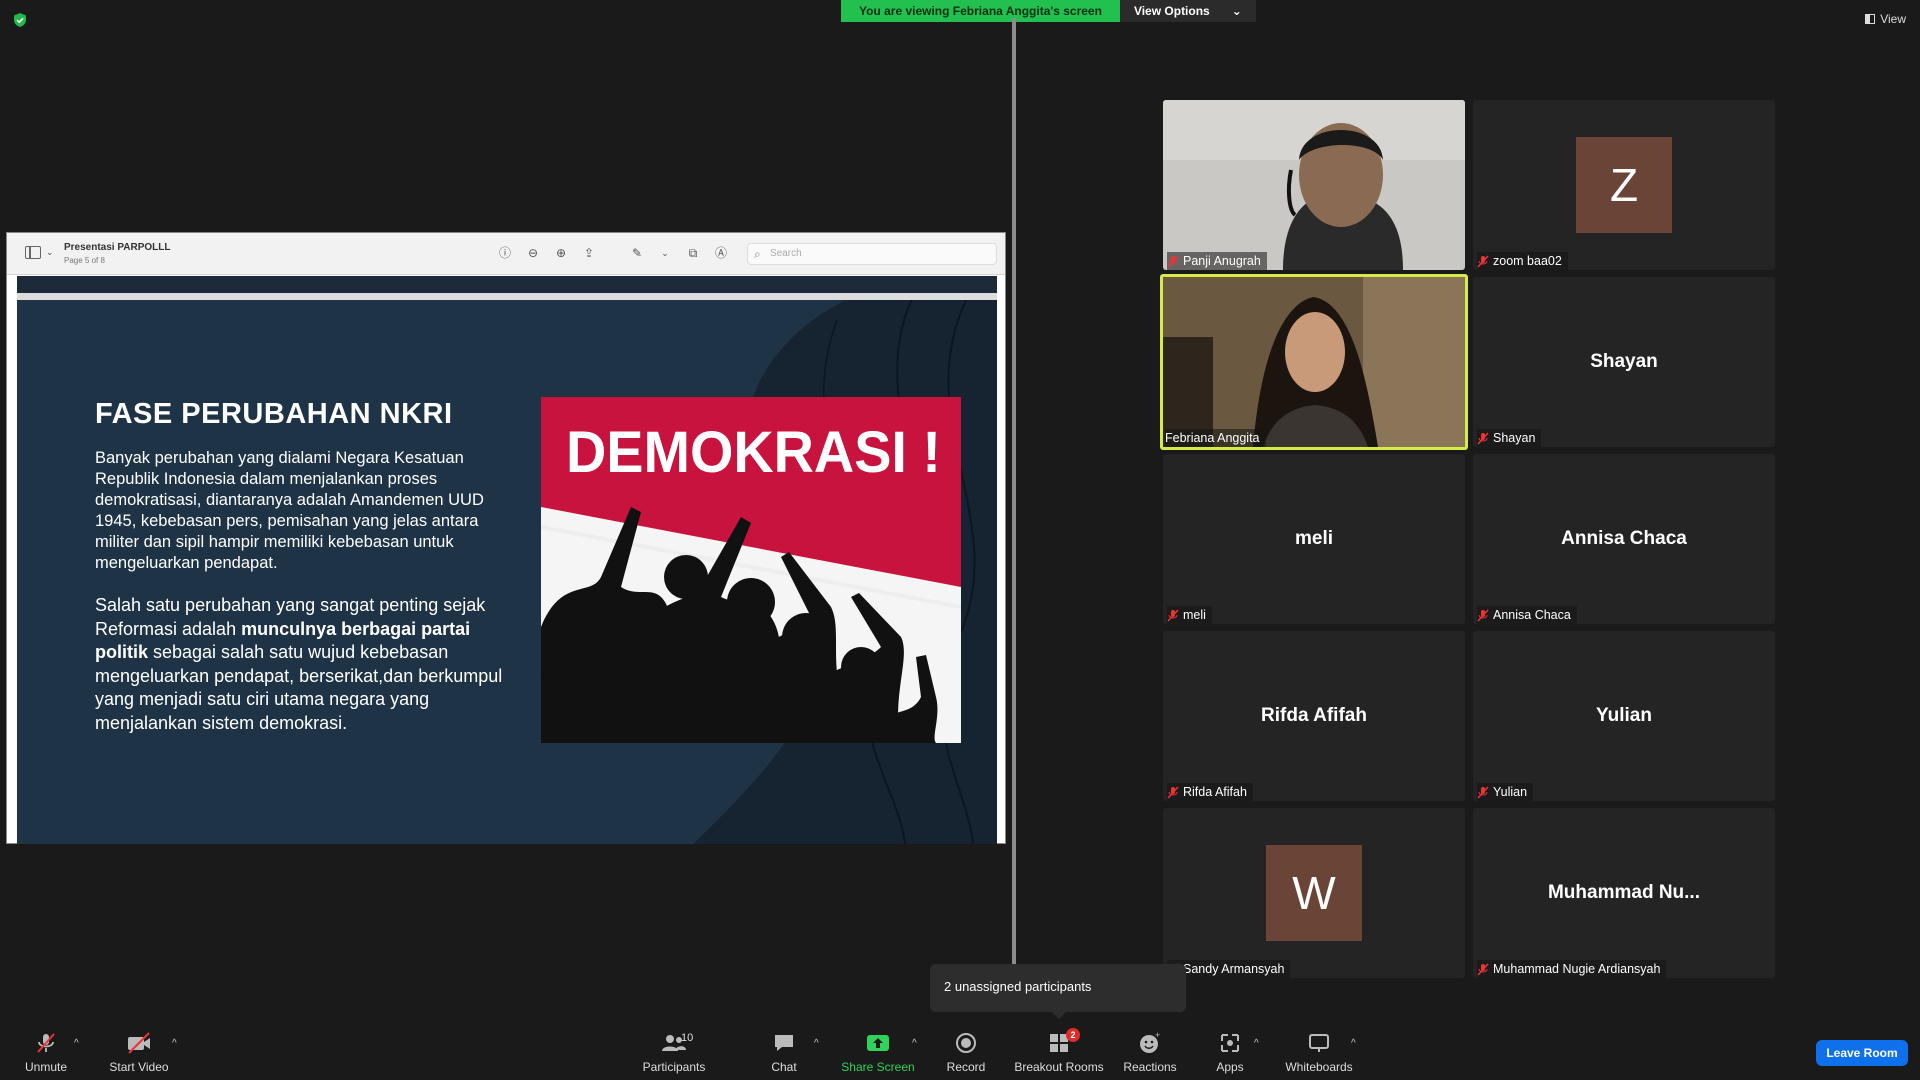 This screenshot has height=1080, width=1920. I want to click on security-shield-icon, so click(20, 20).